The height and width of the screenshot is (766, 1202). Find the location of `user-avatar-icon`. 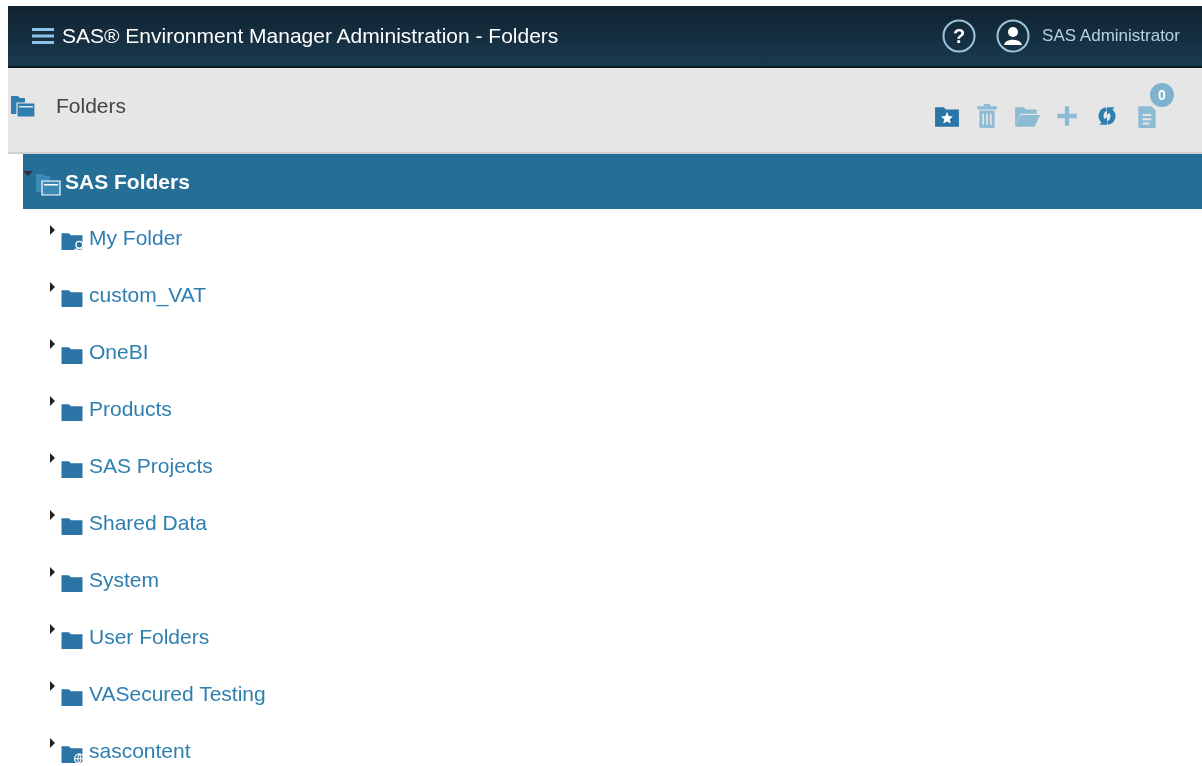

user-avatar-icon is located at coordinates (1013, 36).